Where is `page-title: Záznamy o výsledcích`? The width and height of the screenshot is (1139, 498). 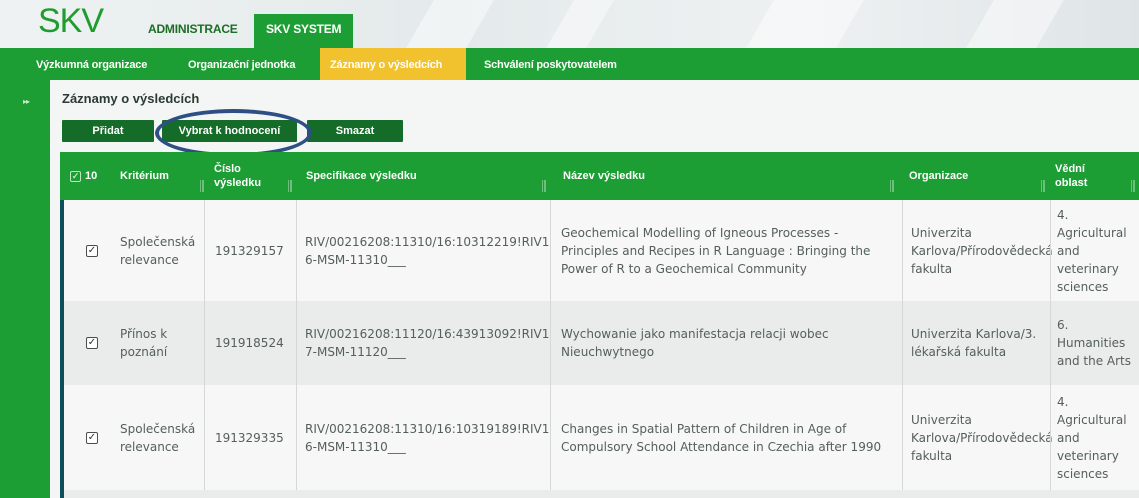
page-title: Záznamy o výsledcích is located at coordinates (131, 98).